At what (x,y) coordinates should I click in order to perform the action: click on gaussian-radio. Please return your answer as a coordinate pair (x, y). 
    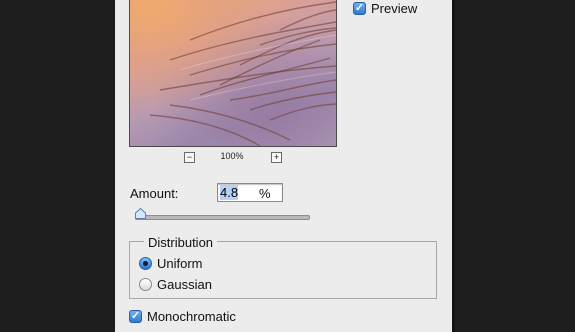
    Looking at the image, I should click on (145, 284).